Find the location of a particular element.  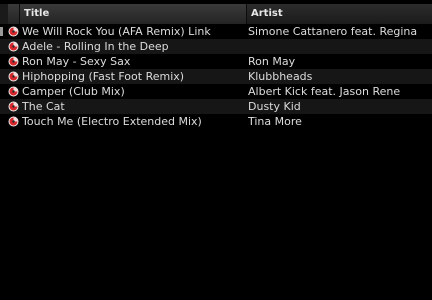

track-title: We Will Rock You (AFA Remix) Link is located at coordinates (116, 31).